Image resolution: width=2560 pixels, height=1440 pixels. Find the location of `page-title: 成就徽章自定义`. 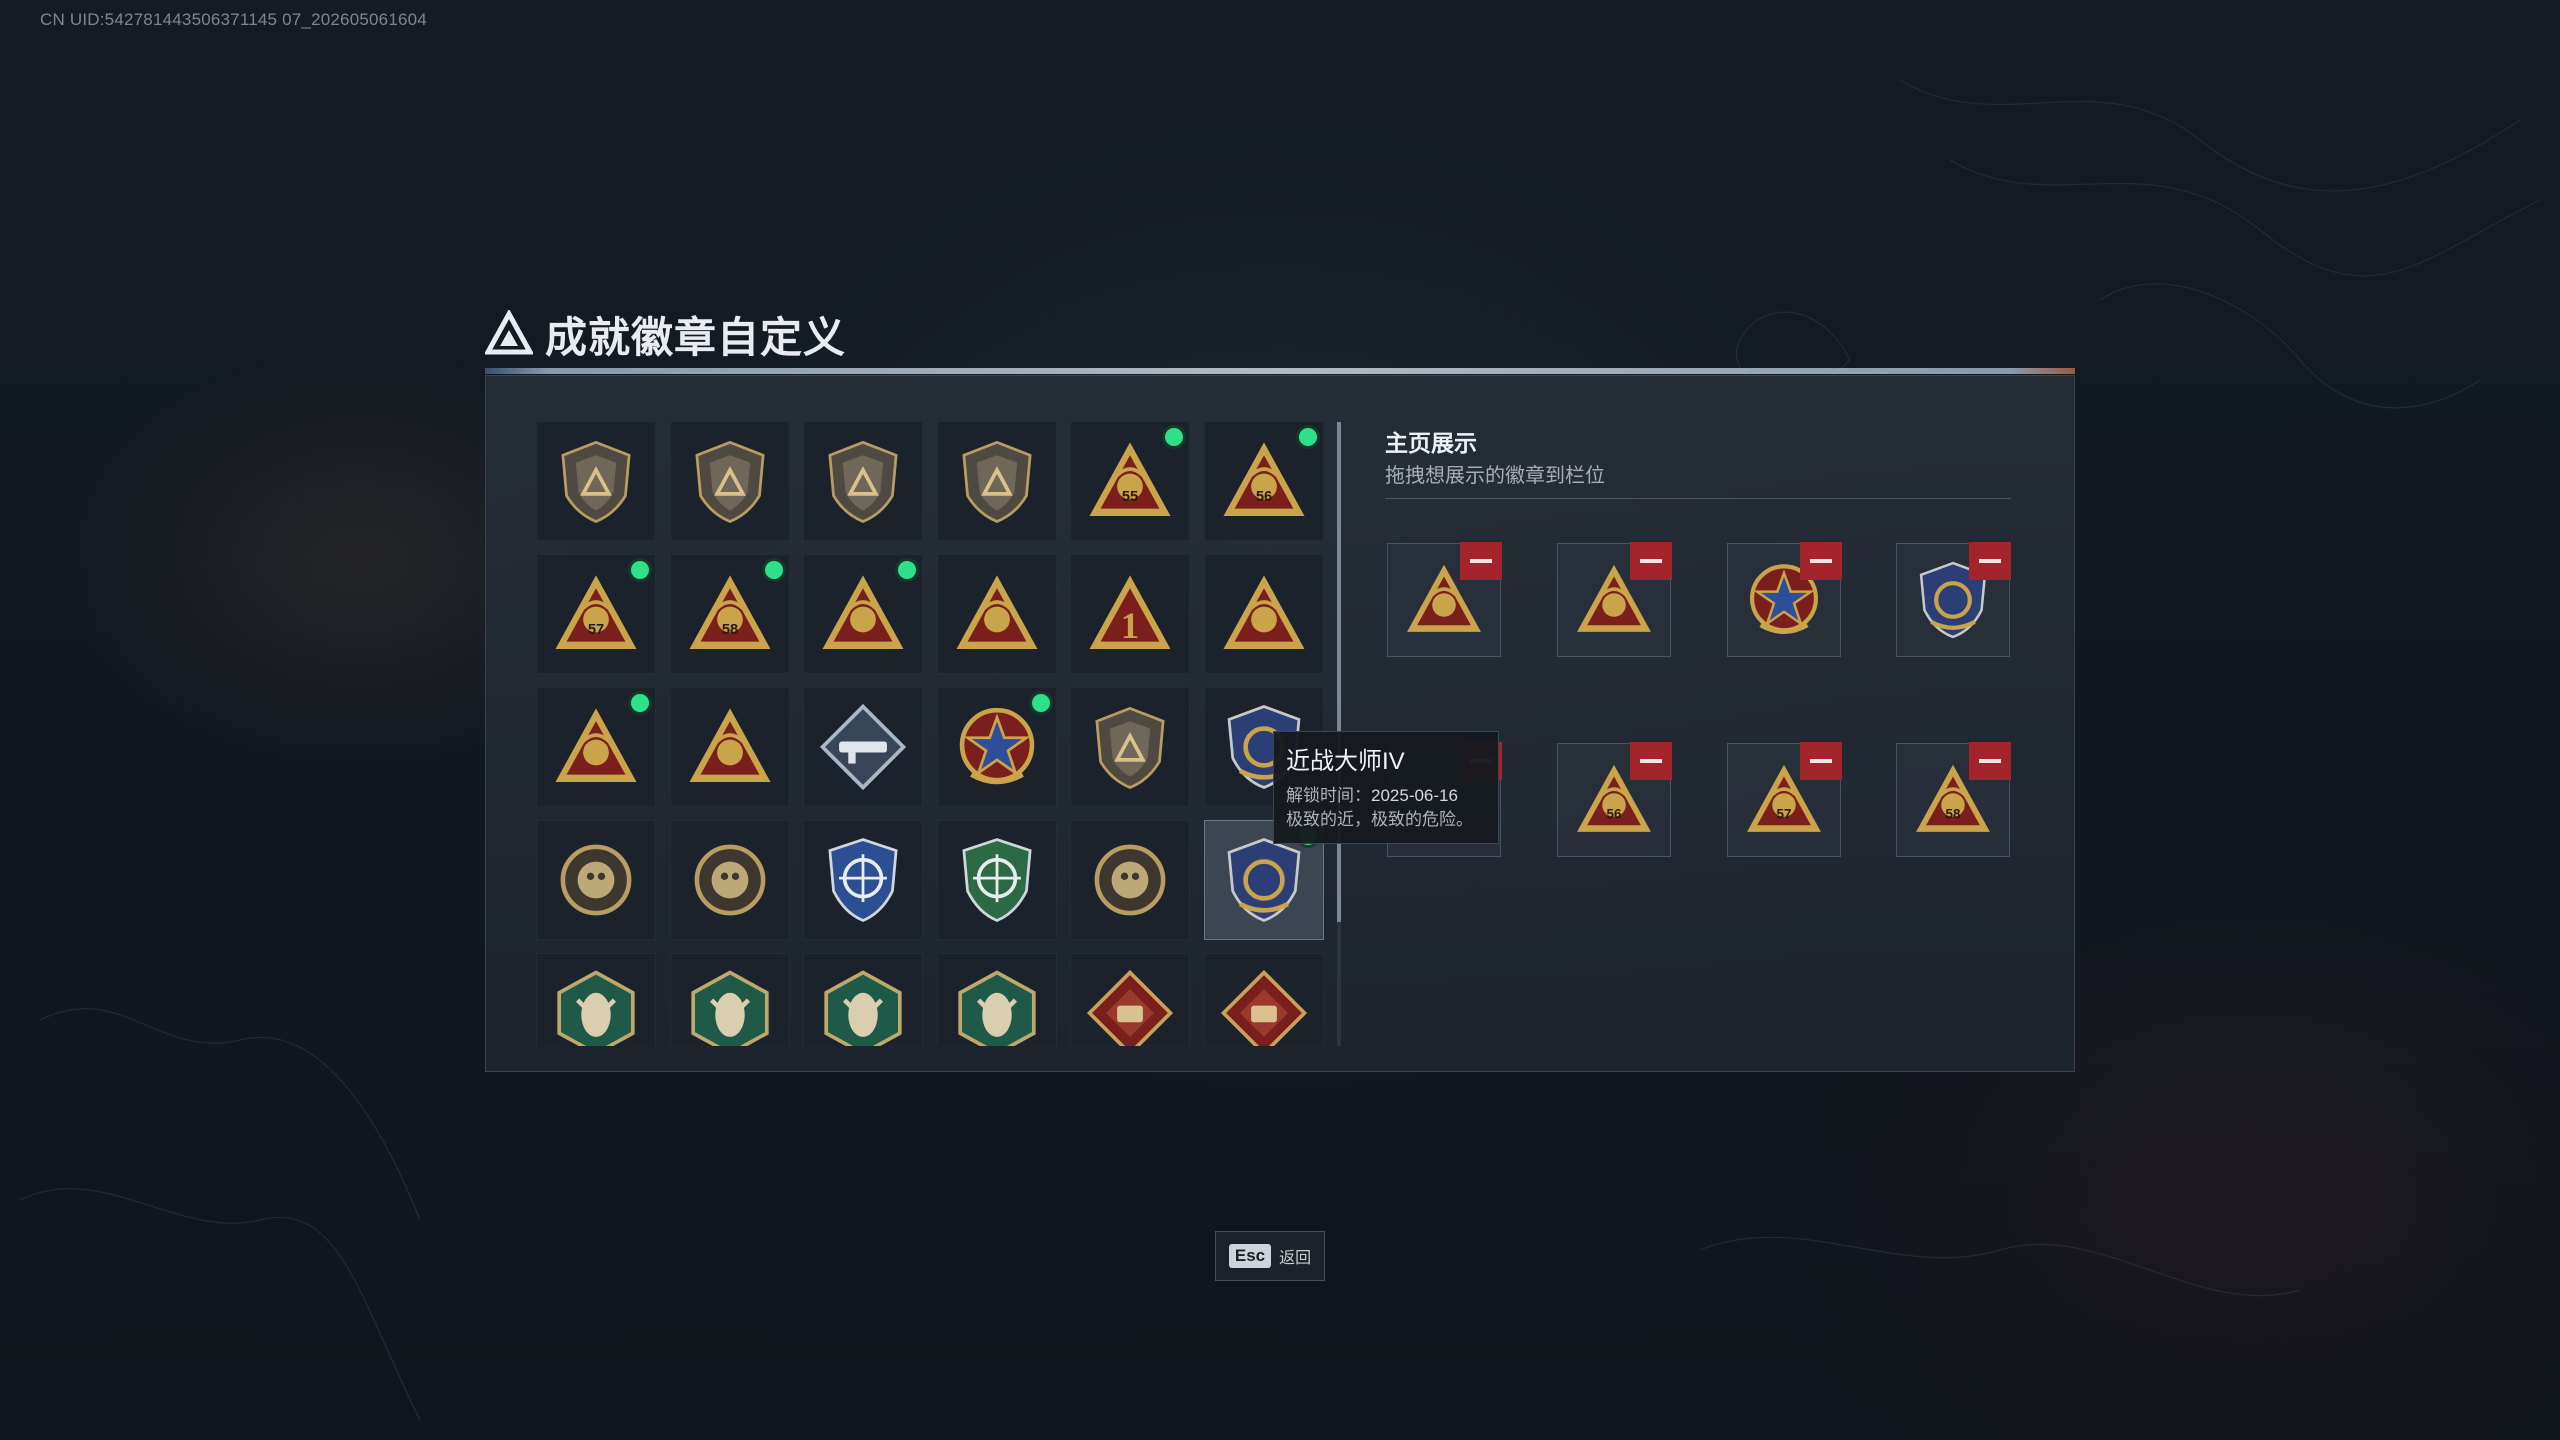

page-title: 成就徽章自定义 is located at coordinates (696, 337).